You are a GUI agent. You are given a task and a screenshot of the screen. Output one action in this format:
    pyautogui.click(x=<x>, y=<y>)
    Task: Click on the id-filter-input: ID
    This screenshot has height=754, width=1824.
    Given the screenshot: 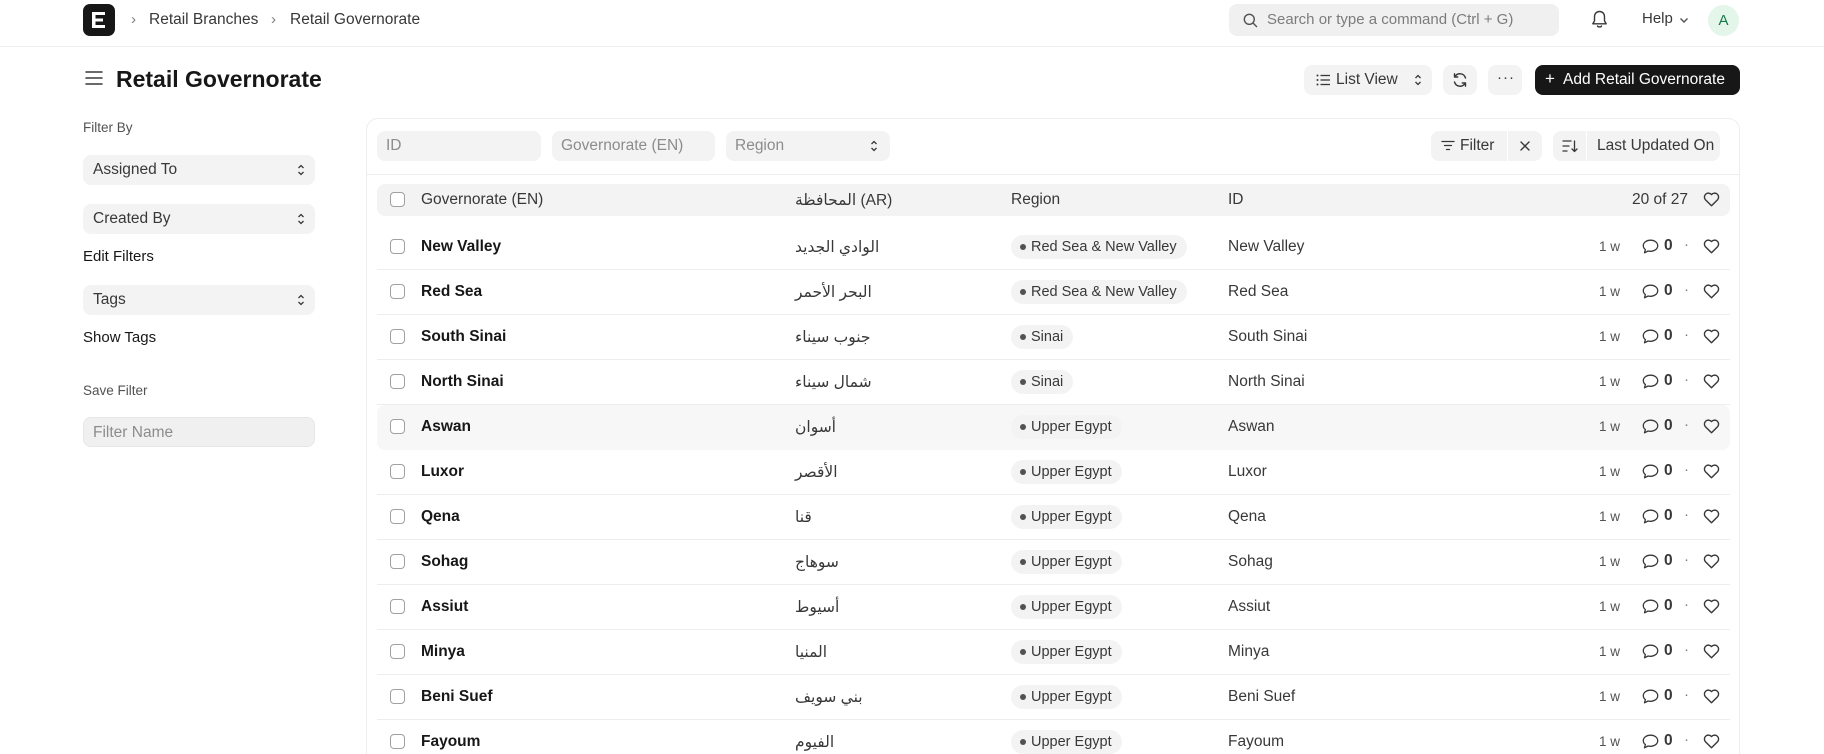 What is the action you would take?
    pyautogui.click(x=459, y=146)
    